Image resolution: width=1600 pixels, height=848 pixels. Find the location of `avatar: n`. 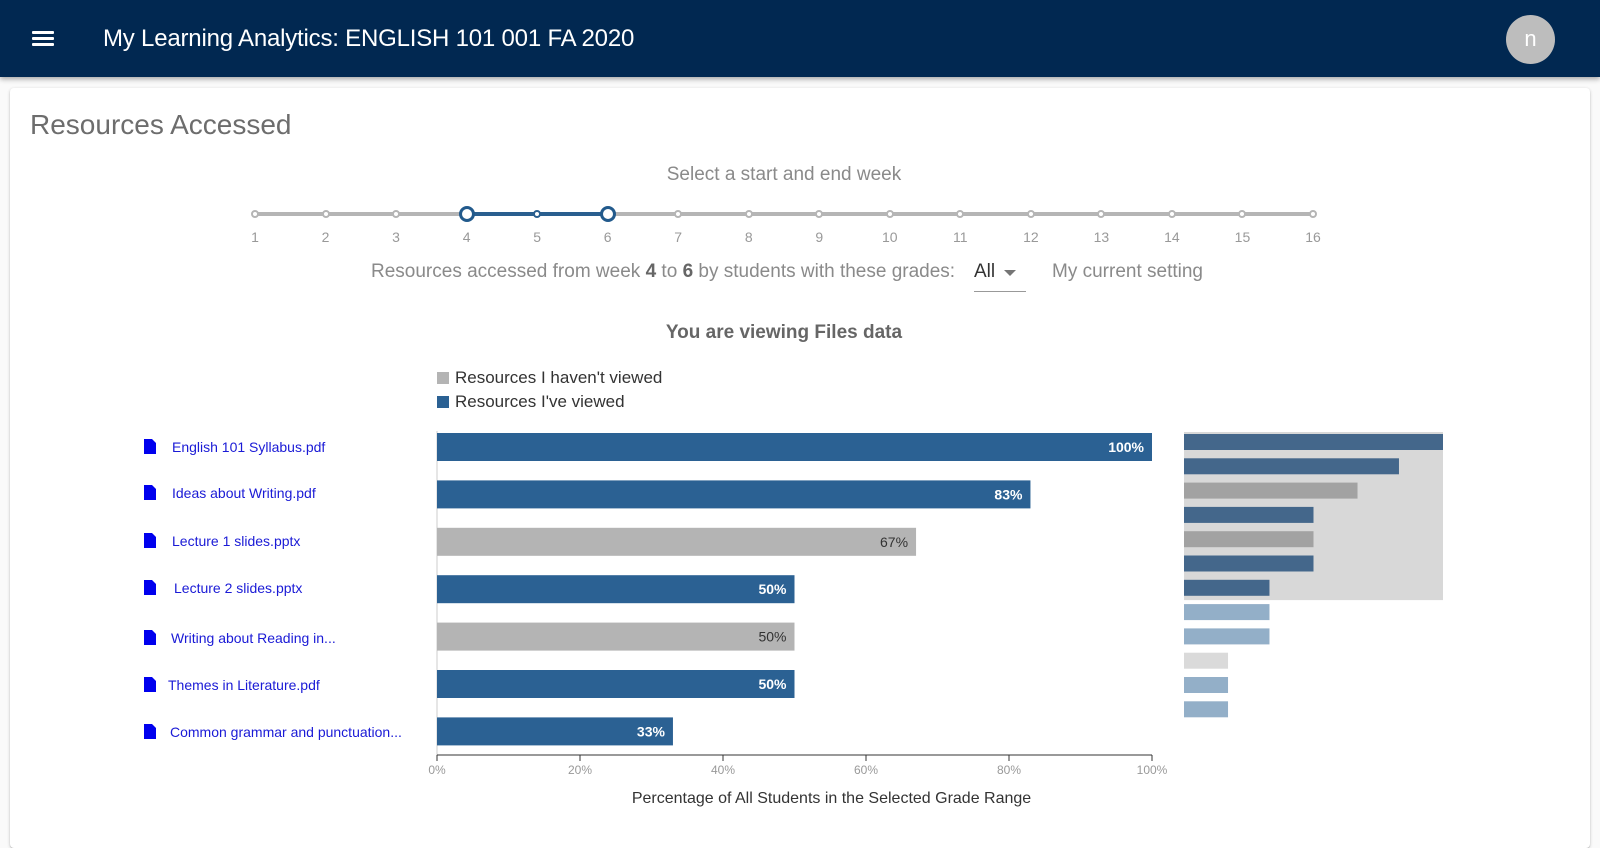

avatar: n is located at coordinates (1530, 39).